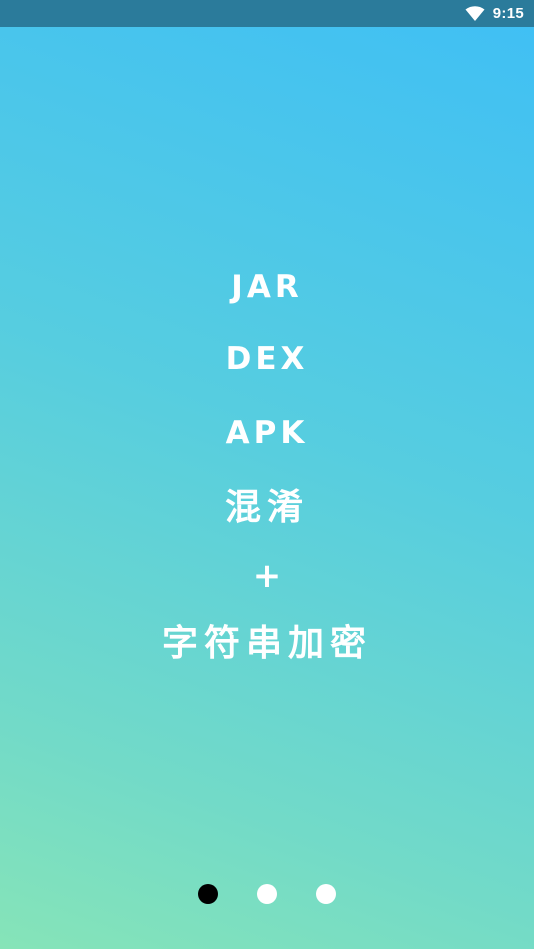 Image resolution: width=534 pixels, height=949 pixels. I want to click on status-icons: 9:15, so click(494, 13).